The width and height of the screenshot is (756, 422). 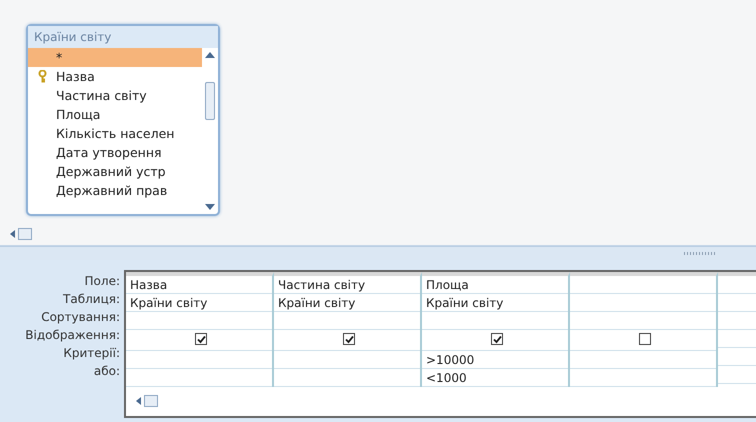 What do you see at coordinates (446, 378) in the screenshot?
I see `grid-cell-text: <1000` at bounding box center [446, 378].